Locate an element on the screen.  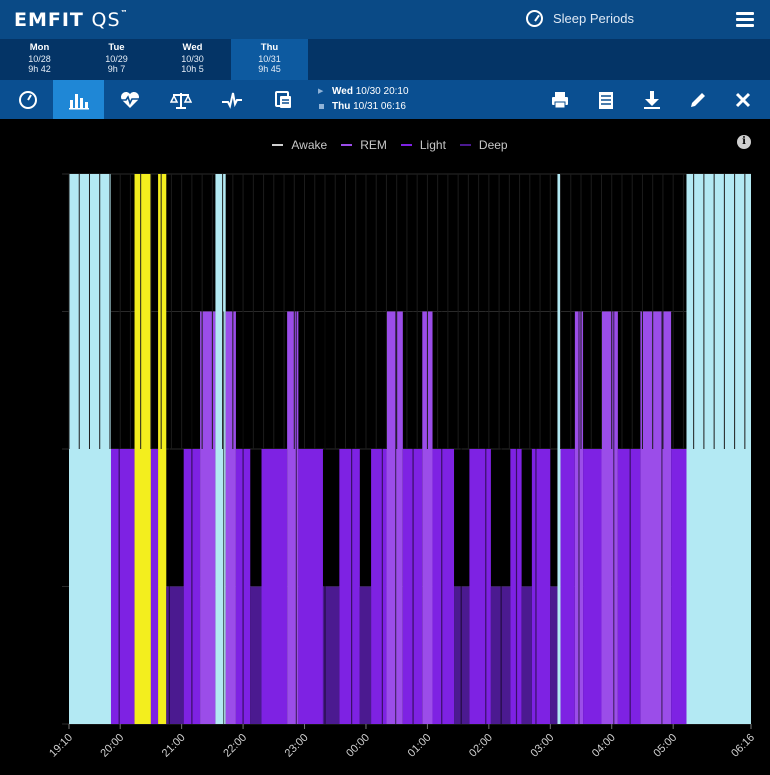
heart-rate-icon is located at coordinates (129, 99).